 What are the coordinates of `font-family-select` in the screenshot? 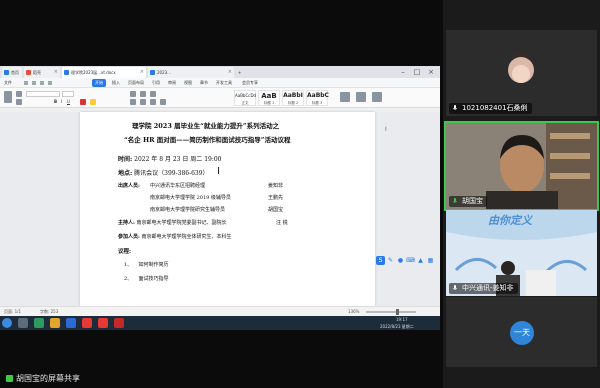 It's located at (43, 94).